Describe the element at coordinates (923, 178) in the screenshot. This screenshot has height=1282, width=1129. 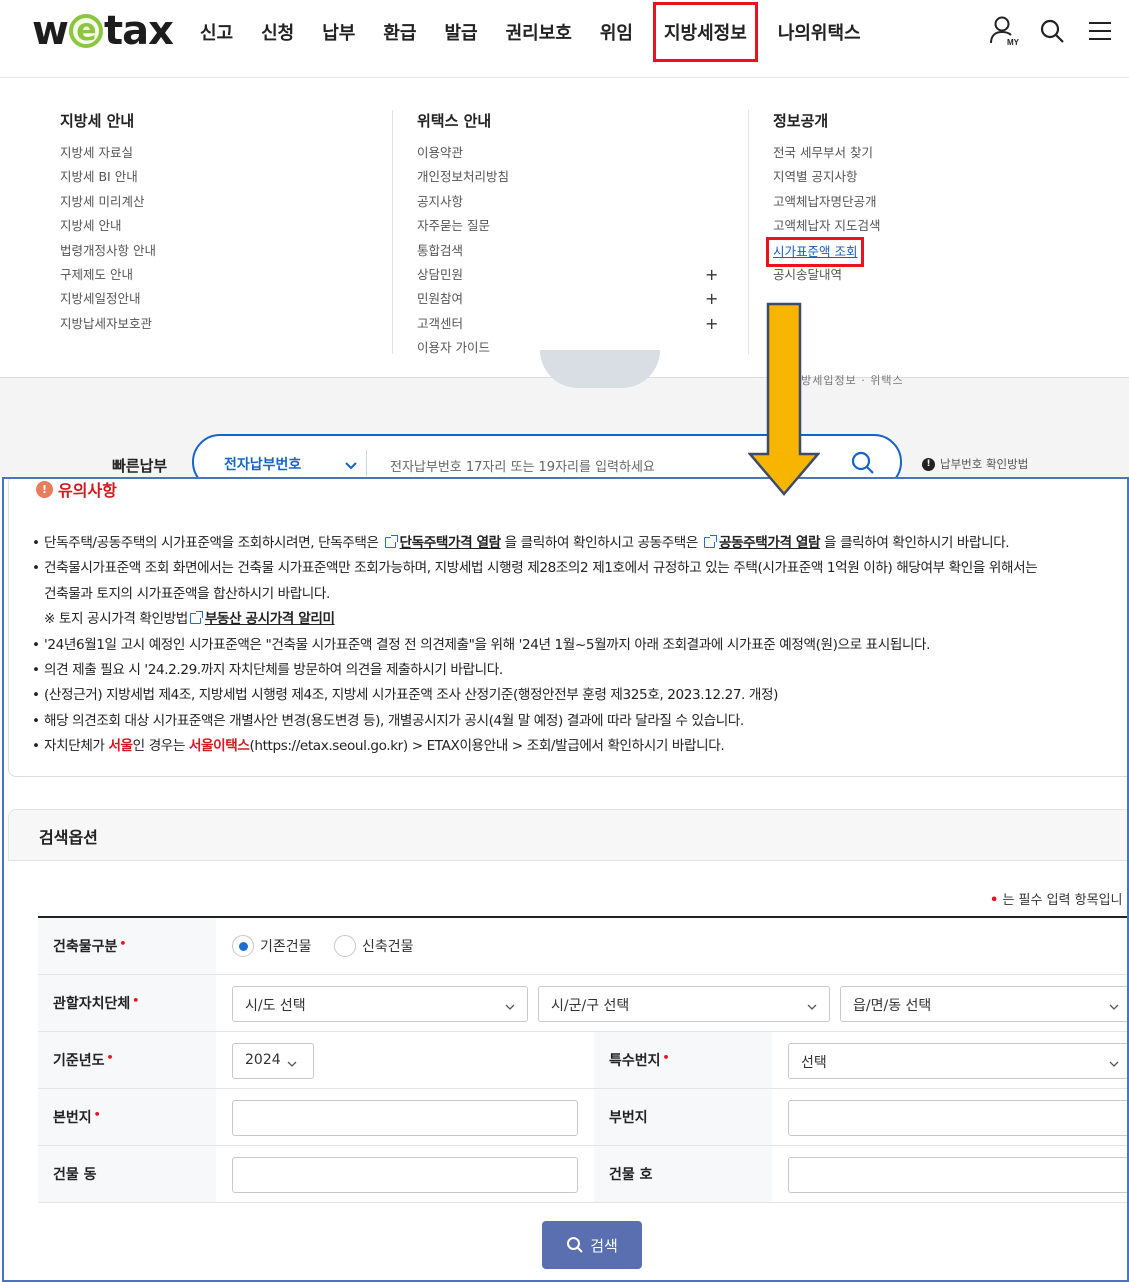
I see `menu-link: 지역별 공지사항` at that location.